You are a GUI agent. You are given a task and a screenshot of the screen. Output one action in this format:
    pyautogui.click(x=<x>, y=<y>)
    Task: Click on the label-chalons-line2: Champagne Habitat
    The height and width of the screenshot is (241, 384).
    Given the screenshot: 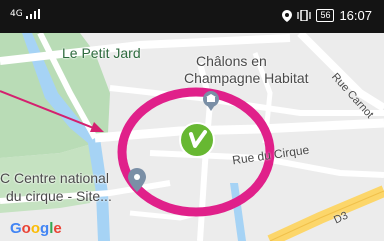 What is the action you would take?
    pyautogui.click(x=246, y=78)
    